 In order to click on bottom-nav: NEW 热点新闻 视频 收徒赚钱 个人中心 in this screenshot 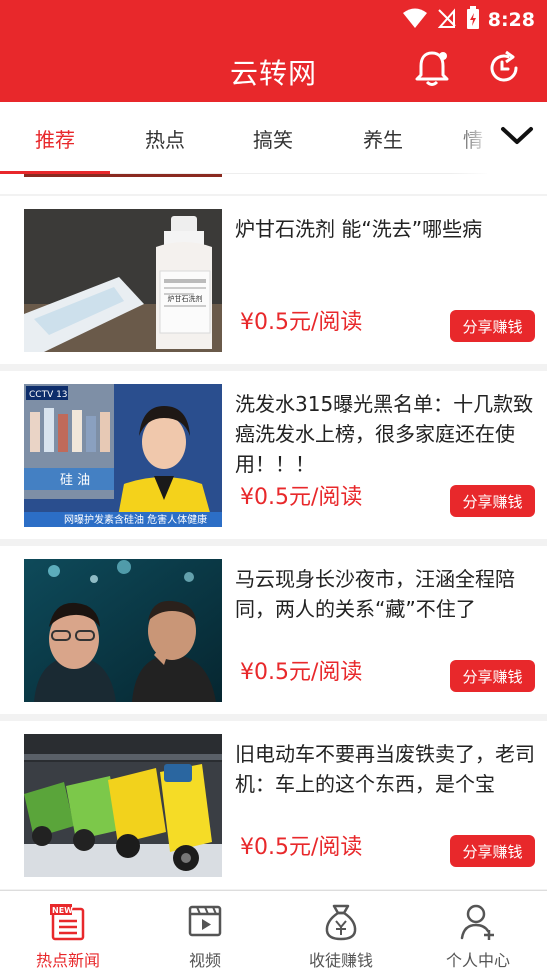, I will do `click(273, 933)`.